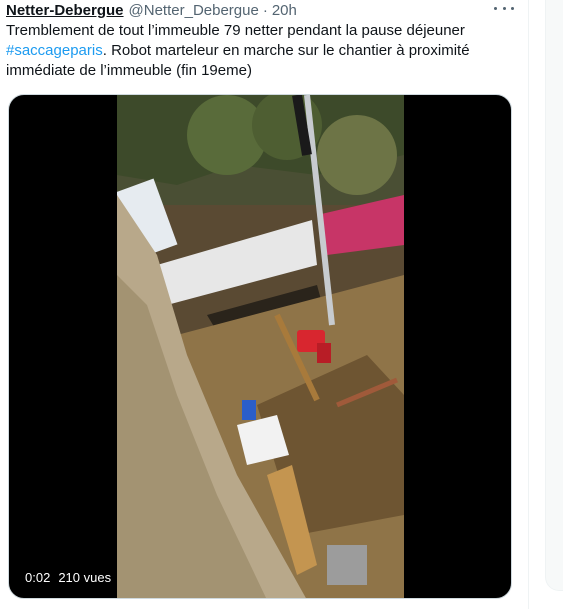 Image resolution: width=563 pixels, height=609 pixels. What do you see at coordinates (194, 10) in the screenshot?
I see `user-handle: @Netter_Debergue` at bounding box center [194, 10].